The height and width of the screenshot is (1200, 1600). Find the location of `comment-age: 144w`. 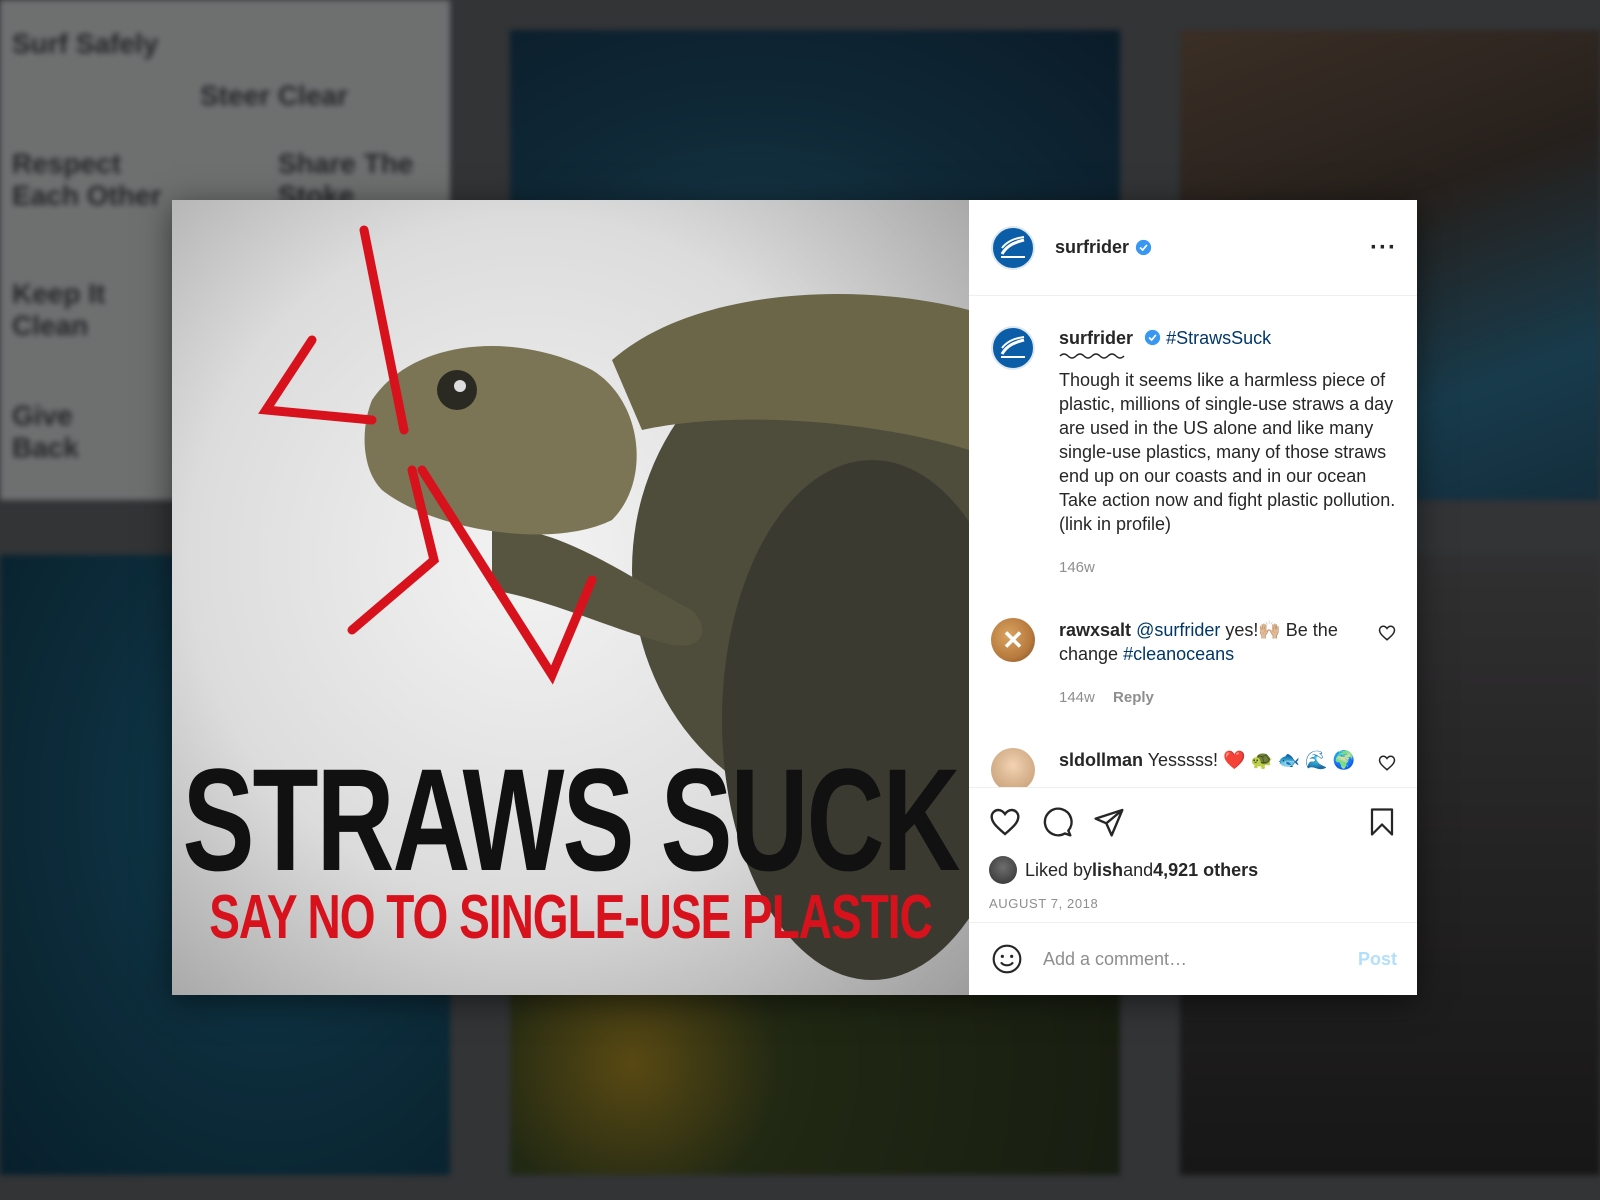

comment-age: 144w is located at coordinates (1077, 697).